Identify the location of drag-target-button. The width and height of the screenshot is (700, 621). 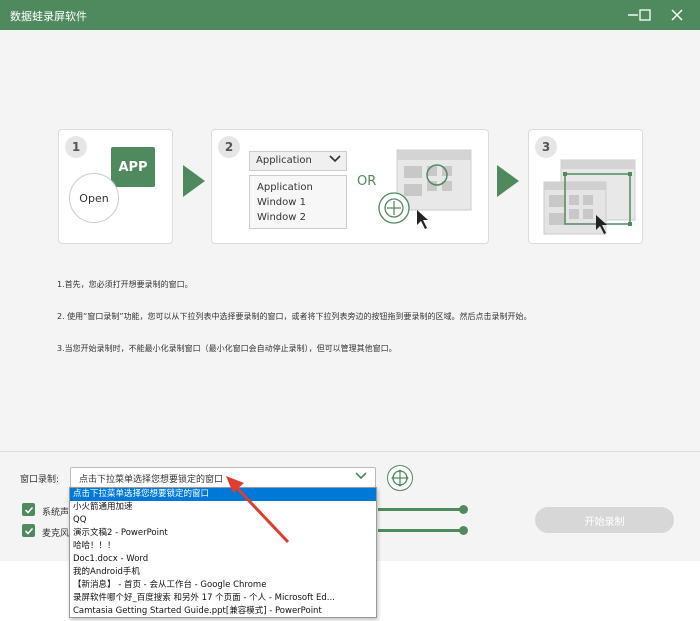
(400, 478).